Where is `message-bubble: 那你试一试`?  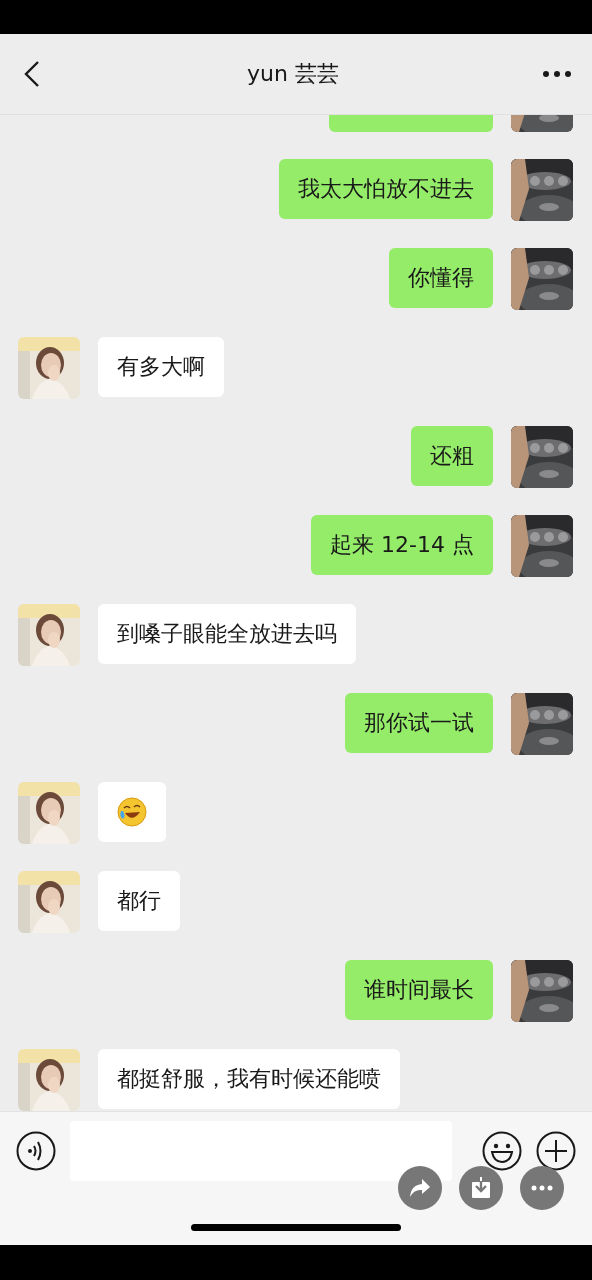 message-bubble: 那你试一试 is located at coordinates (419, 723).